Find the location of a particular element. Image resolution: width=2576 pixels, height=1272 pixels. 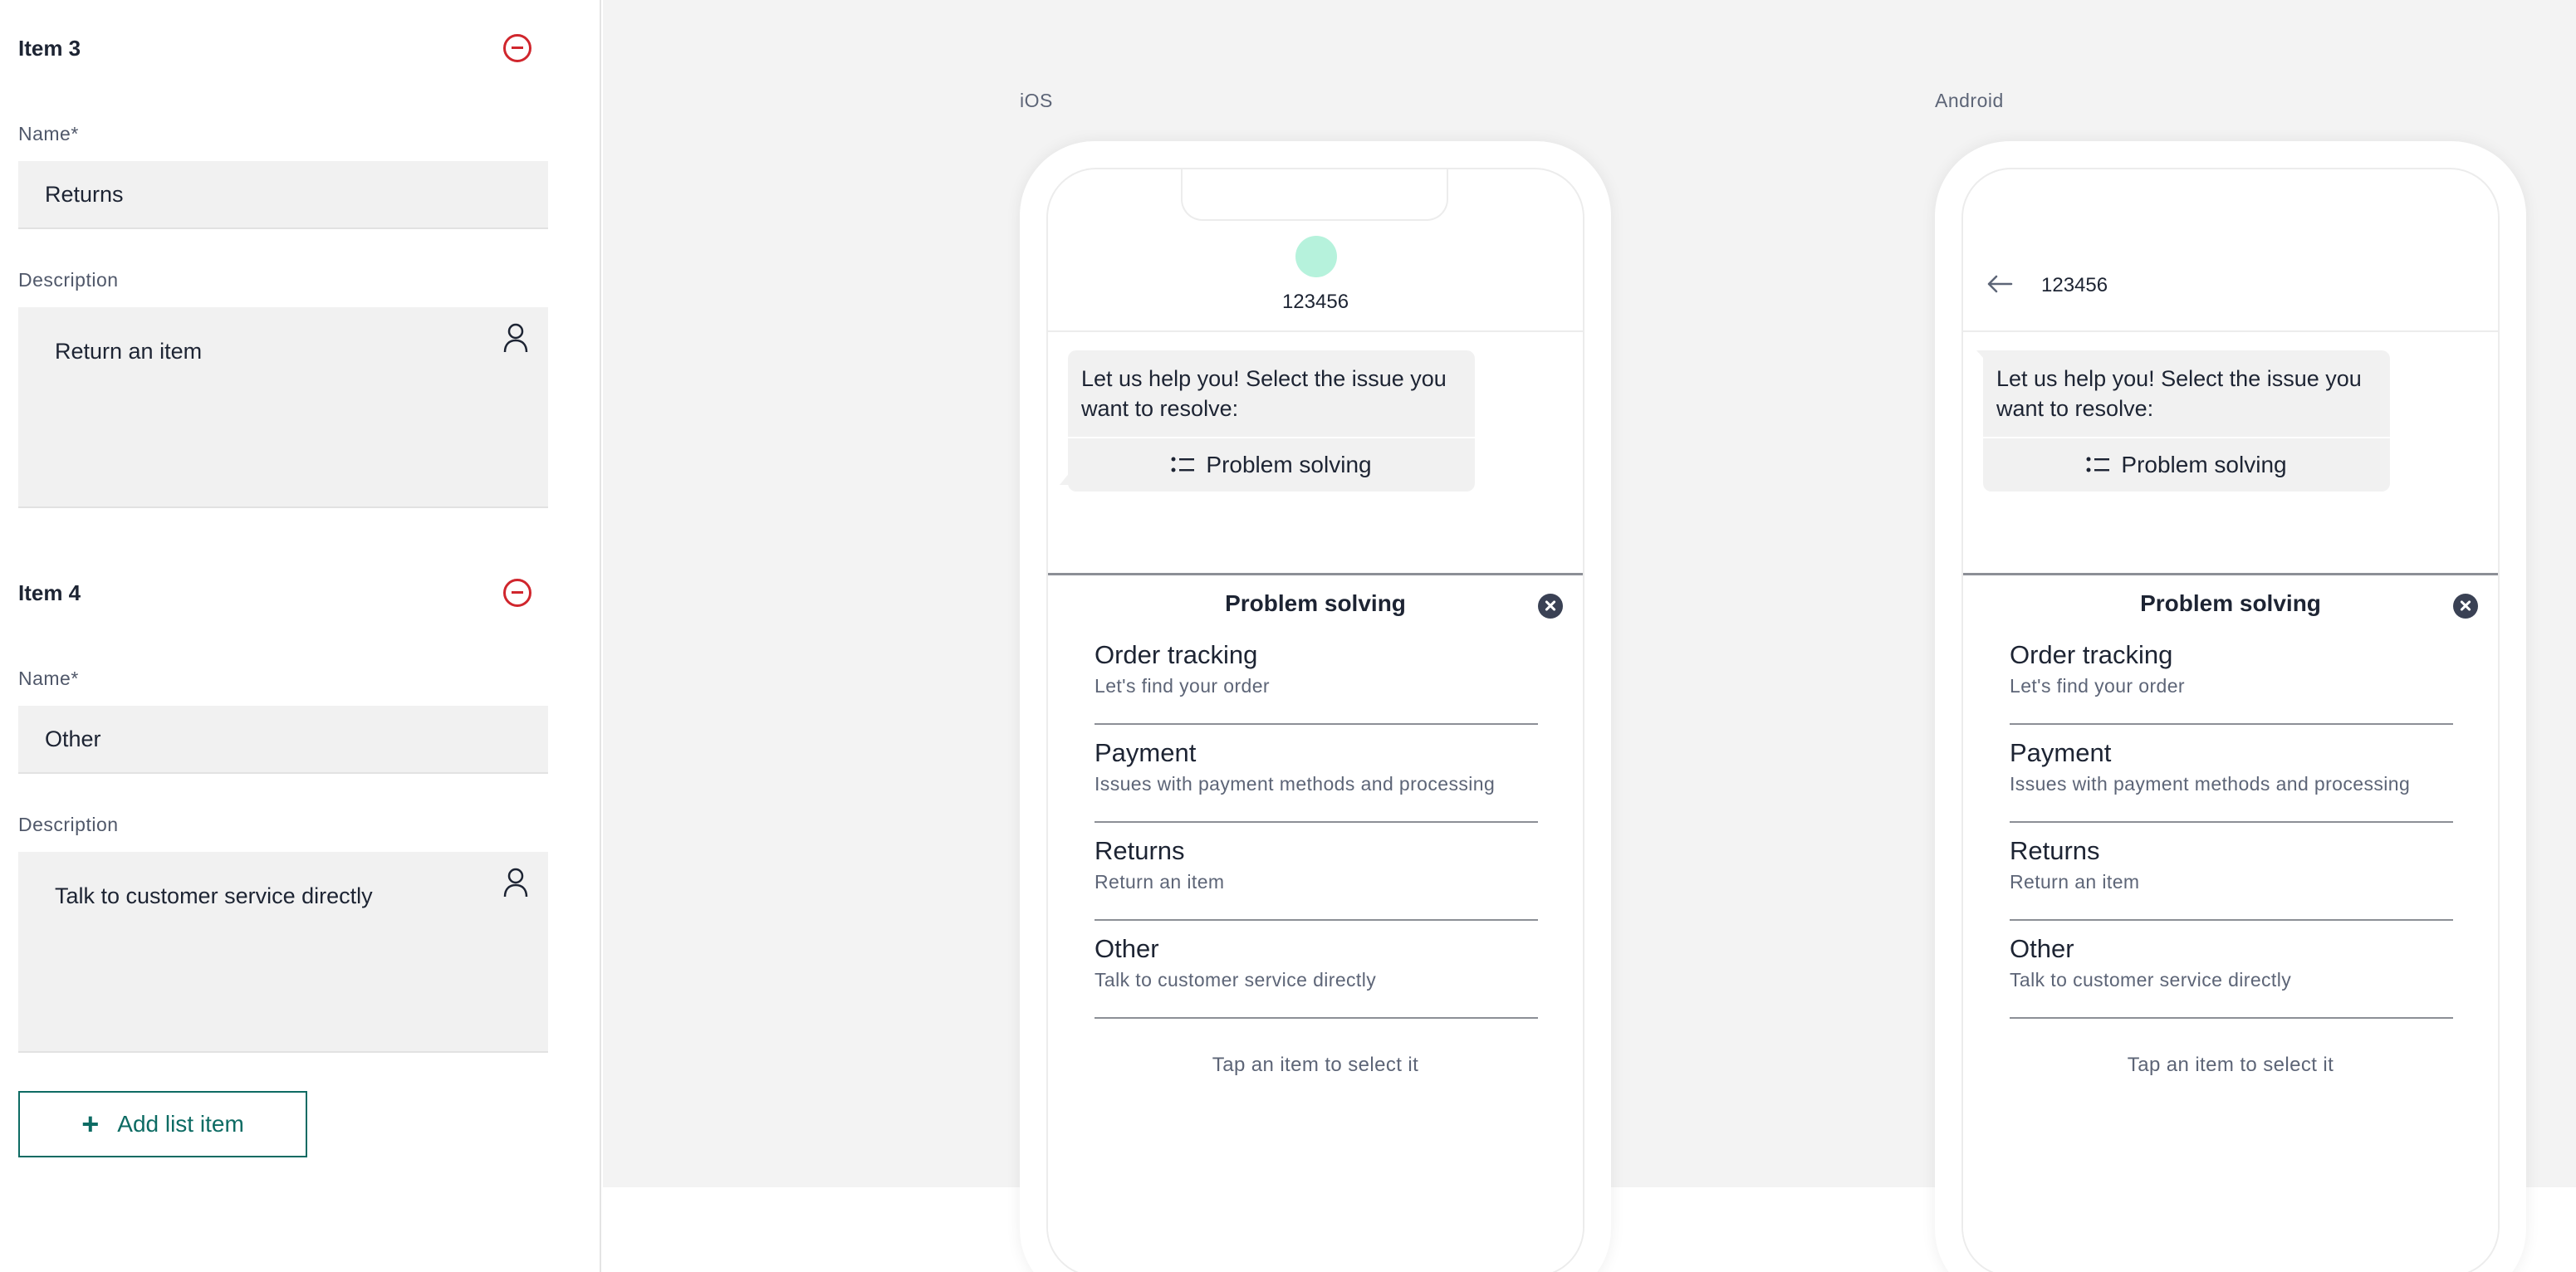

ios-label: iOS is located at coordinates (1037, 100).